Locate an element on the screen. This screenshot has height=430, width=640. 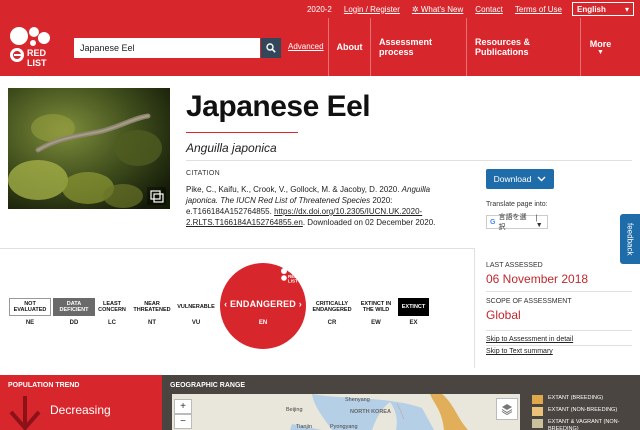
whats-new-label: What's New is located at coordinates (442, 9).